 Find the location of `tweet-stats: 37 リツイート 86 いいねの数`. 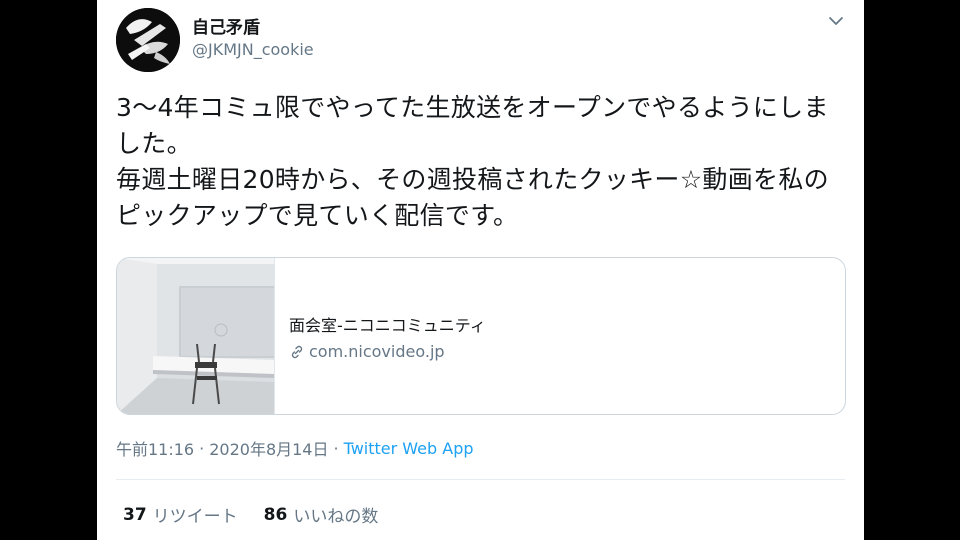

tweet-stats: 37 リツイート 86 いいねの数 is located at coordinates (263, 515).